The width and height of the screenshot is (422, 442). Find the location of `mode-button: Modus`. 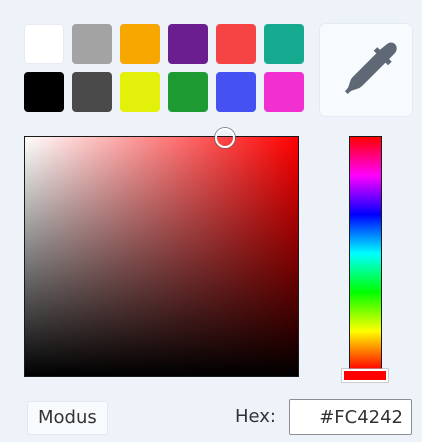

mode-button: Modus is located at coordinates (67, 418).